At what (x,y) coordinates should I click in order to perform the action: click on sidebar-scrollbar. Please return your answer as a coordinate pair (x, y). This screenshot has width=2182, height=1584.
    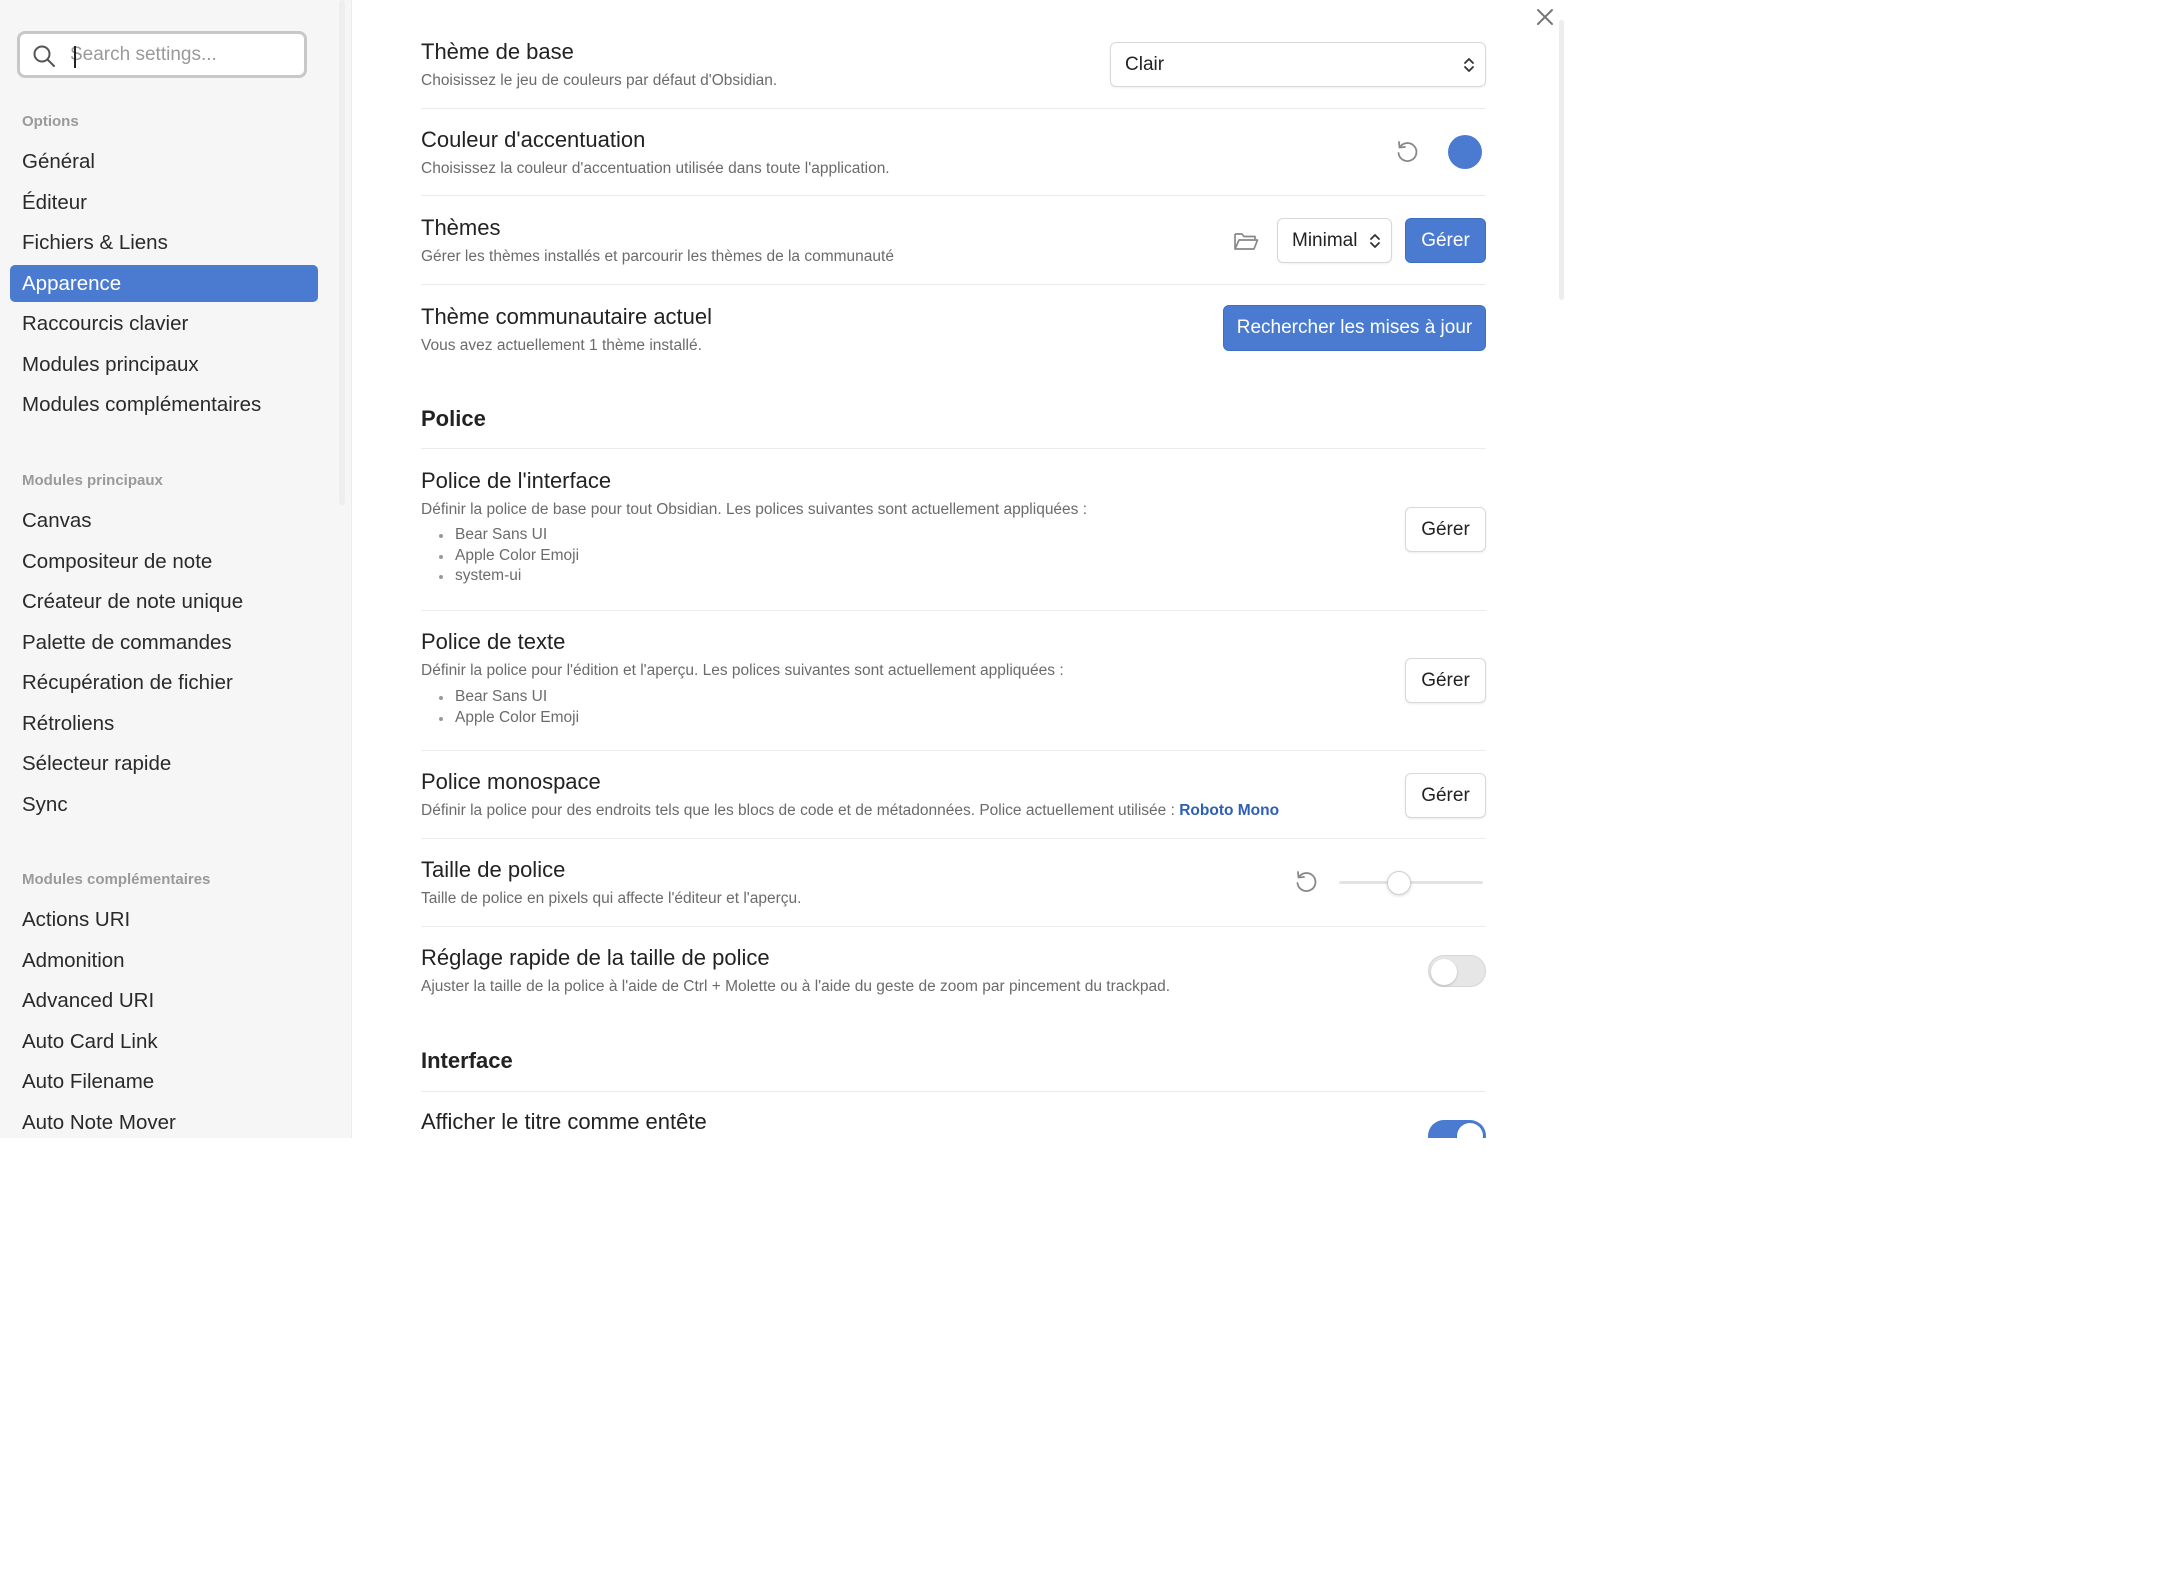
    Looking at the image, I should click on (342, 252).